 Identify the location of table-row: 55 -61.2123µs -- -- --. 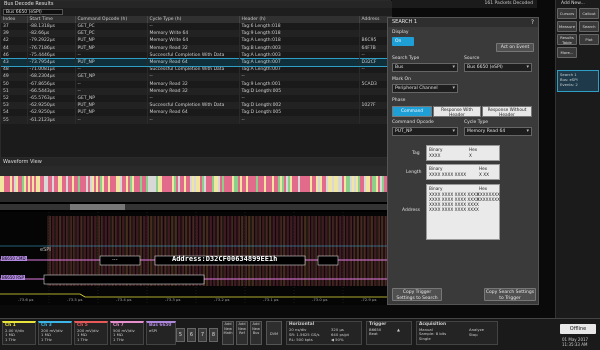
(196, 120).